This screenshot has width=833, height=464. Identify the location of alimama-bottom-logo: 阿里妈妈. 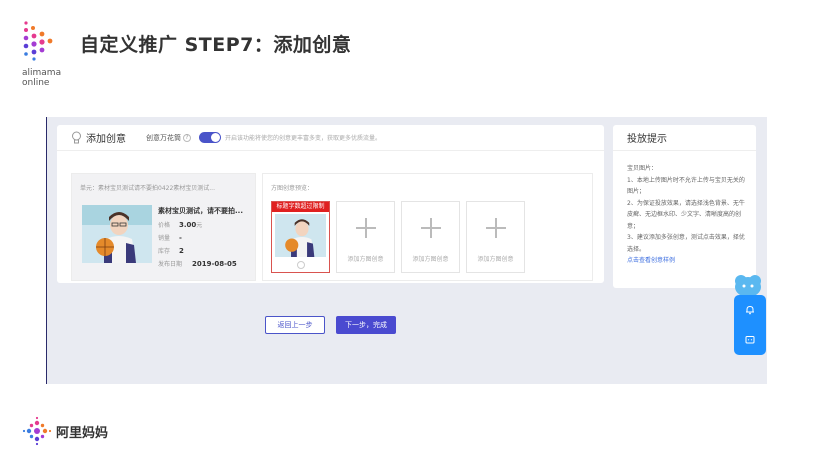
(65, 431).